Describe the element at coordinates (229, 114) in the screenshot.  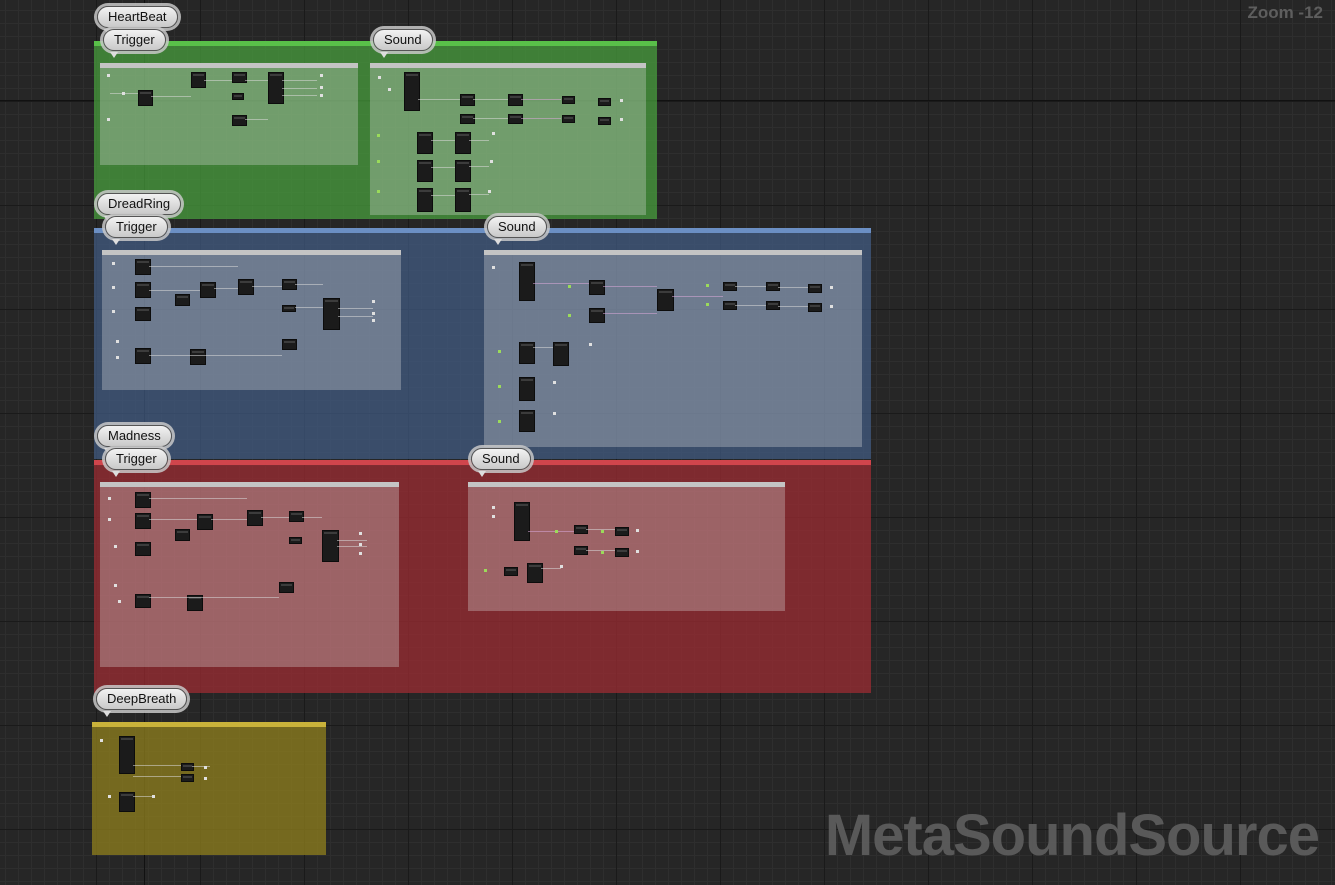
I see `comment-trigger` at that location.